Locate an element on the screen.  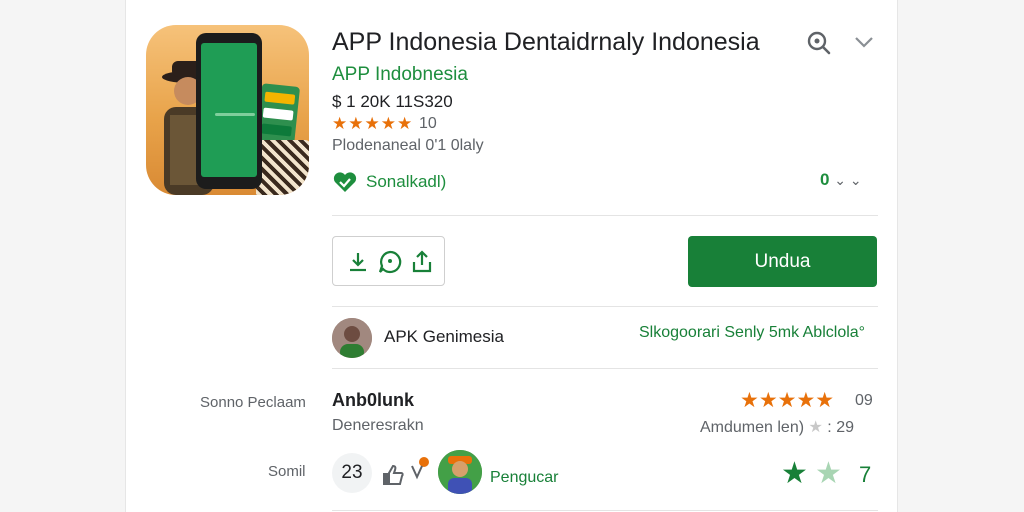
count-circle: 23 is located at coordinates (352, 473).